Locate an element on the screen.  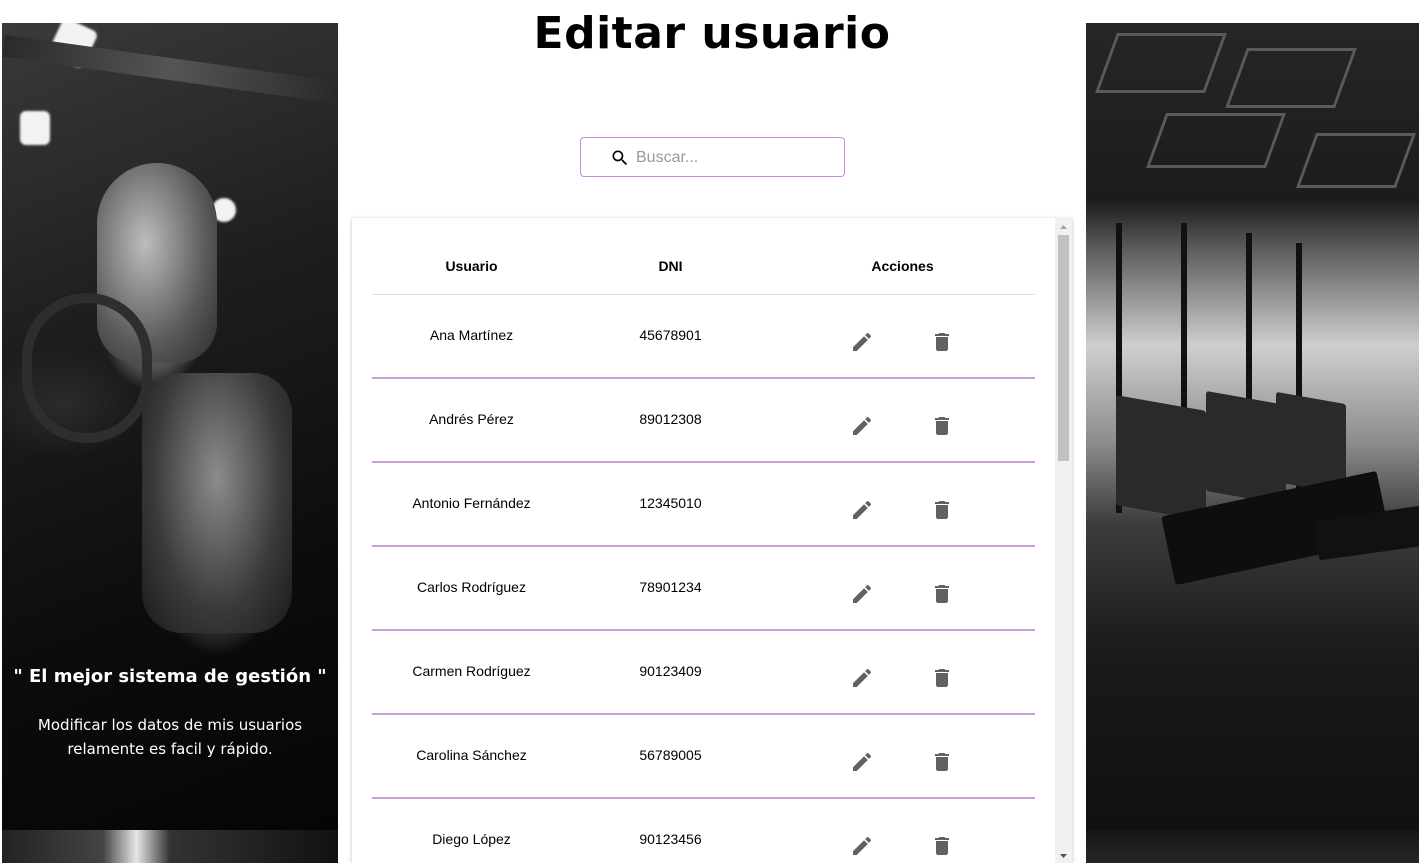
page-title: Editar usuario is located at coordinates (712, 33).